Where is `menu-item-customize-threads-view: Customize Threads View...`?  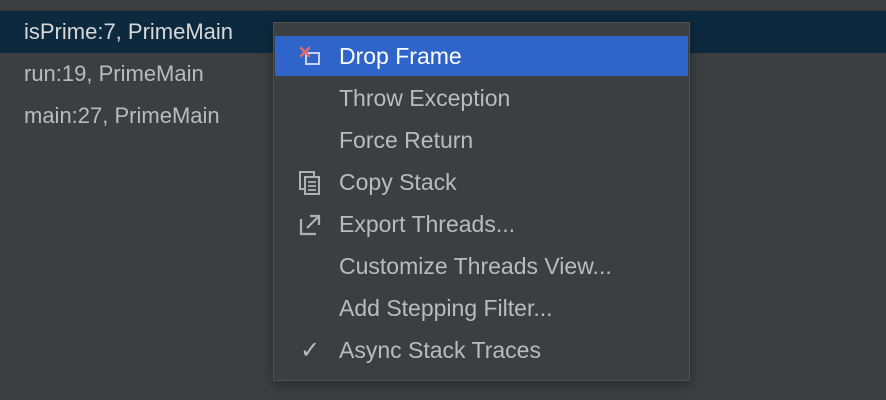
menu-item-customize-threads-view: Customize Threads View... is located at coordinates (481, 266).